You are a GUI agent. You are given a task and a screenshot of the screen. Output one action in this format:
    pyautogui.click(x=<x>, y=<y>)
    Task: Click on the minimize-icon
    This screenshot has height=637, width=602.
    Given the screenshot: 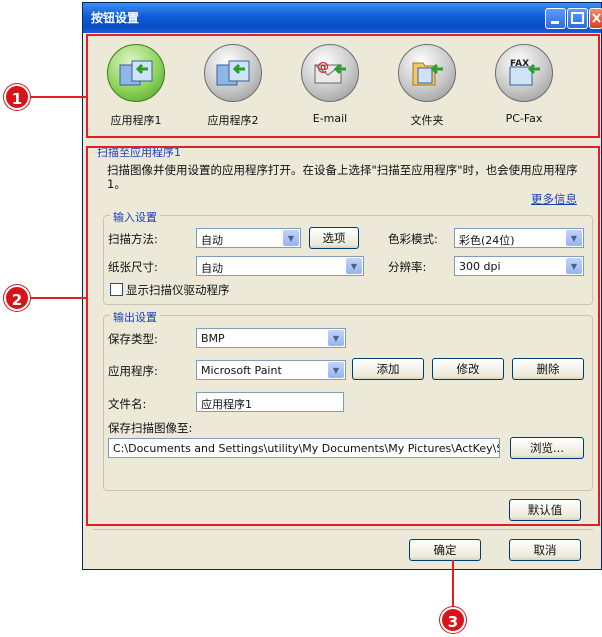 What is the action you would take?
    pyautogui.click(x=555, y=22)
    